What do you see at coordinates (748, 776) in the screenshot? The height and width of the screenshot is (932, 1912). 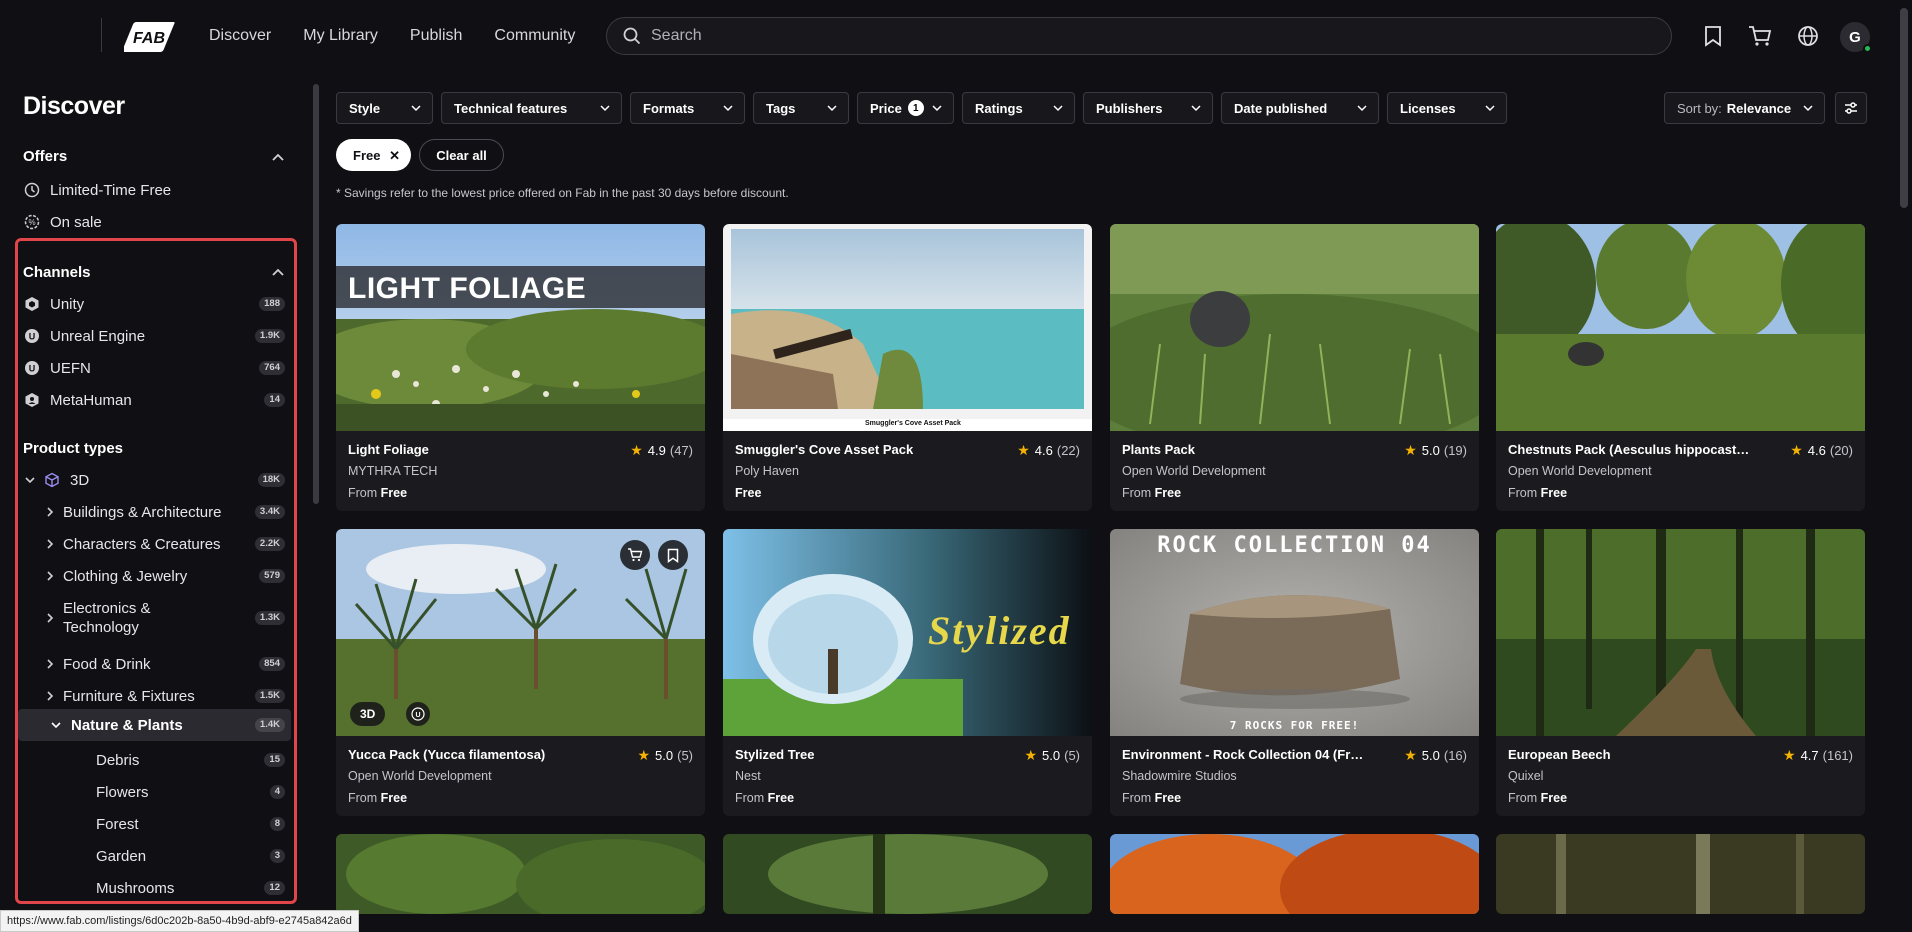 I see `product-seller: Nest` at bounding box center [748, 776].